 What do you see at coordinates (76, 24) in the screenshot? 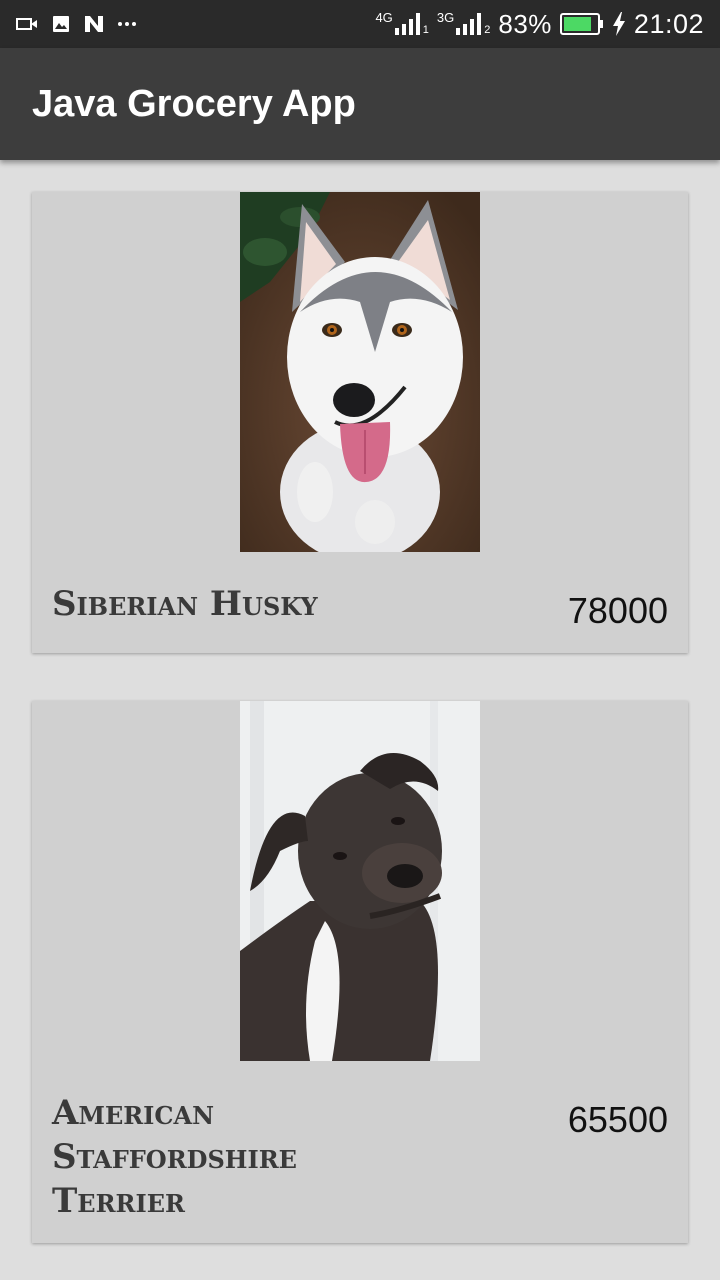
I see `notification-icons` at bounding box center [76, 24].